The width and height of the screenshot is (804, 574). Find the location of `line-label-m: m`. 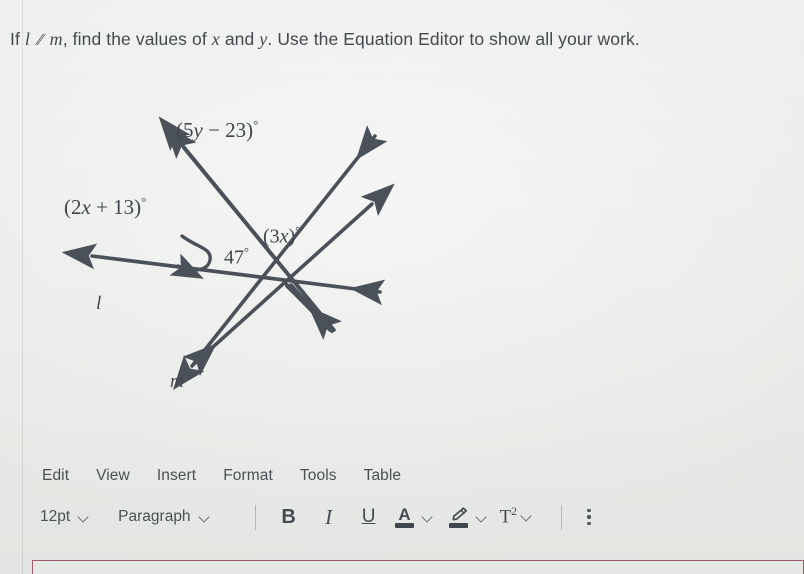

line-label-m: m is located at coordinates (177, 381).